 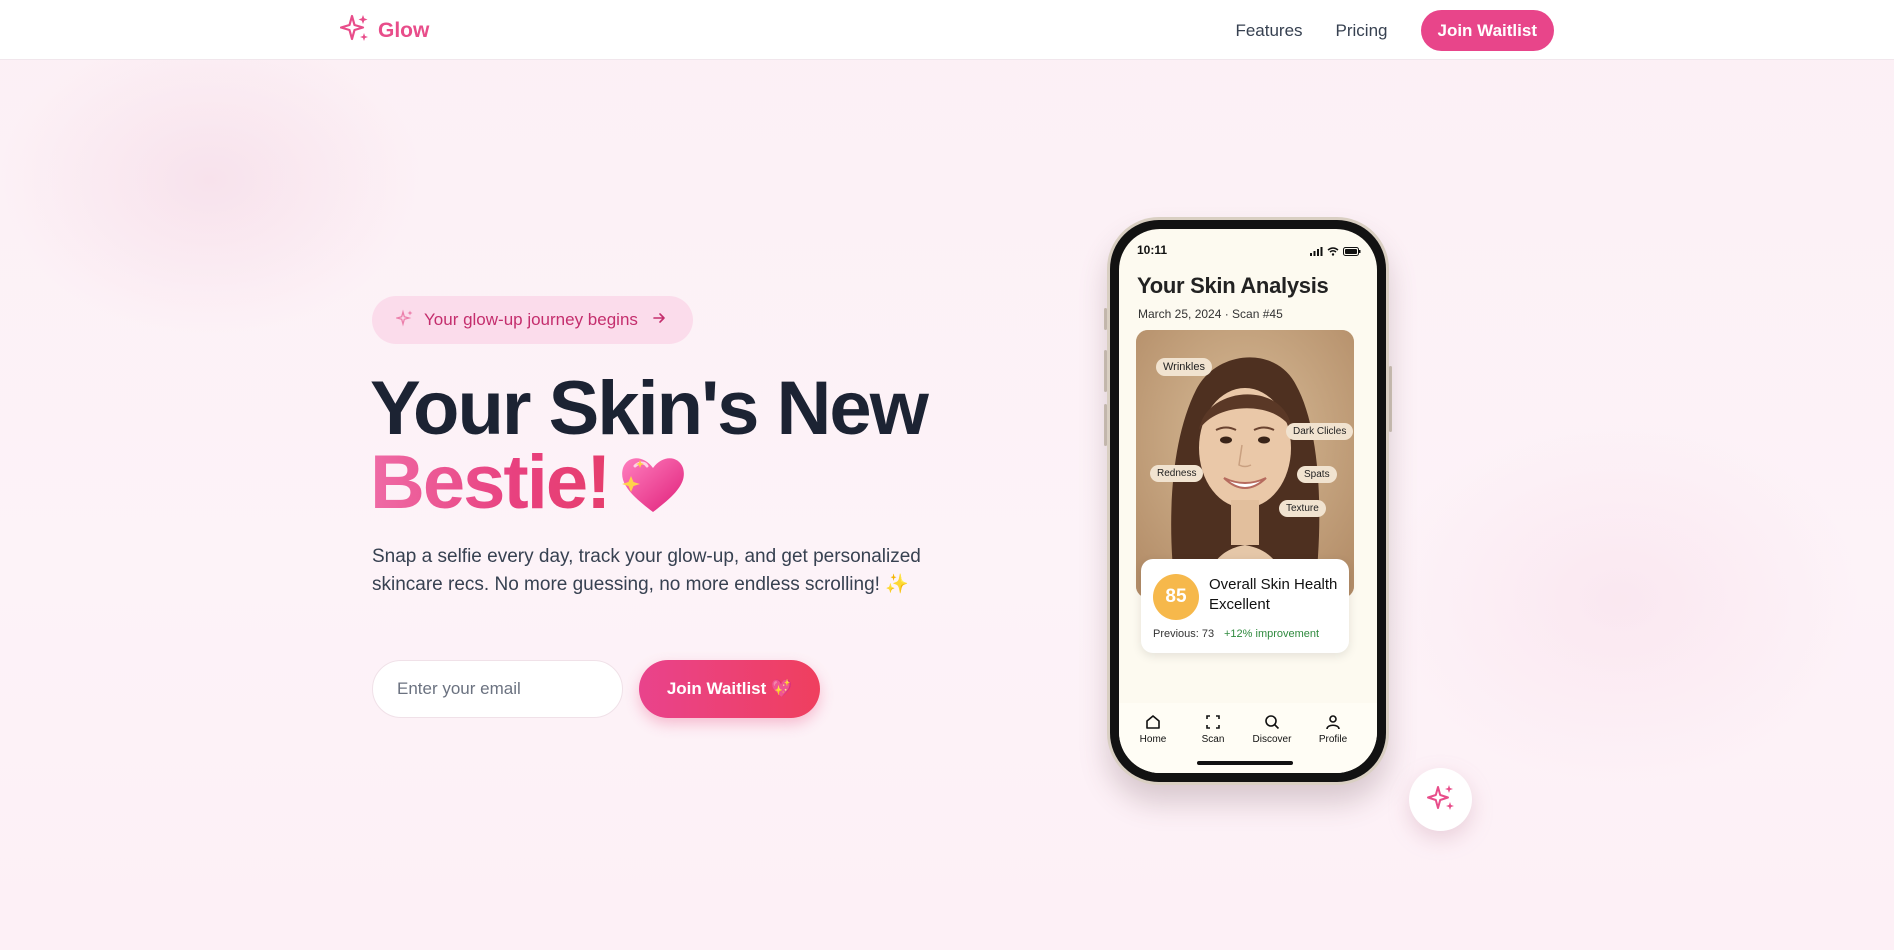 I want to click on sparkles-emoji: ✨, so click(x=897, y=584).